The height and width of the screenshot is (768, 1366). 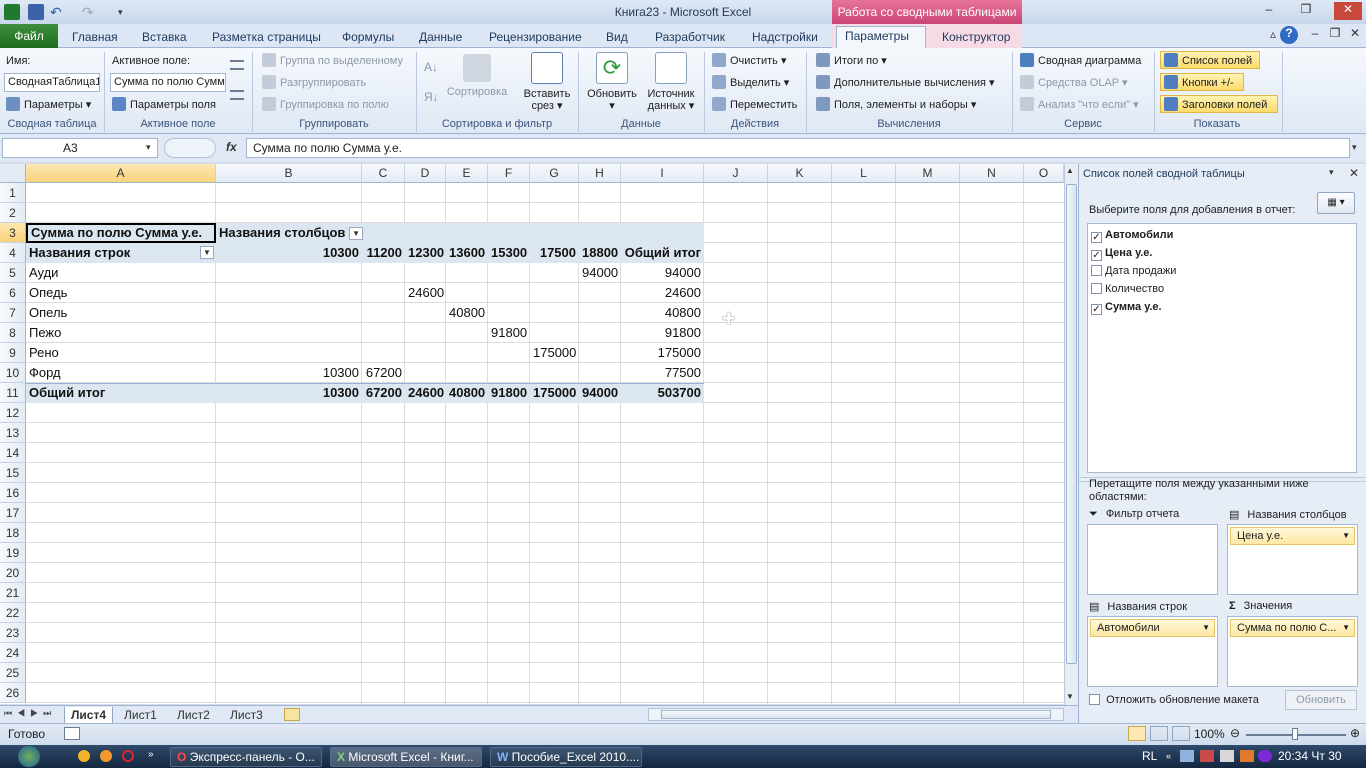 What do you see at coordinates (383, 373) in the screenshot?
I see `pivot-value-cell: 67200` at bounding box center [383, 373].